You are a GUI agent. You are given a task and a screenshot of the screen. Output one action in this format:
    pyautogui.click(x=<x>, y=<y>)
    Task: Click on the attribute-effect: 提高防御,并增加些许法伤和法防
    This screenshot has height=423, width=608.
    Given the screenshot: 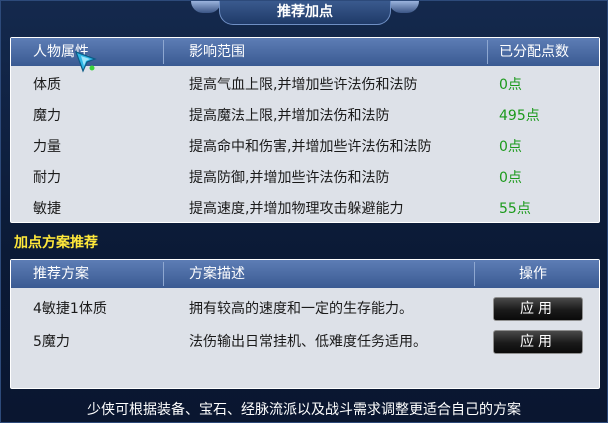 What is the action you would take?
    pyautogui.click(x=289, y=178)
    